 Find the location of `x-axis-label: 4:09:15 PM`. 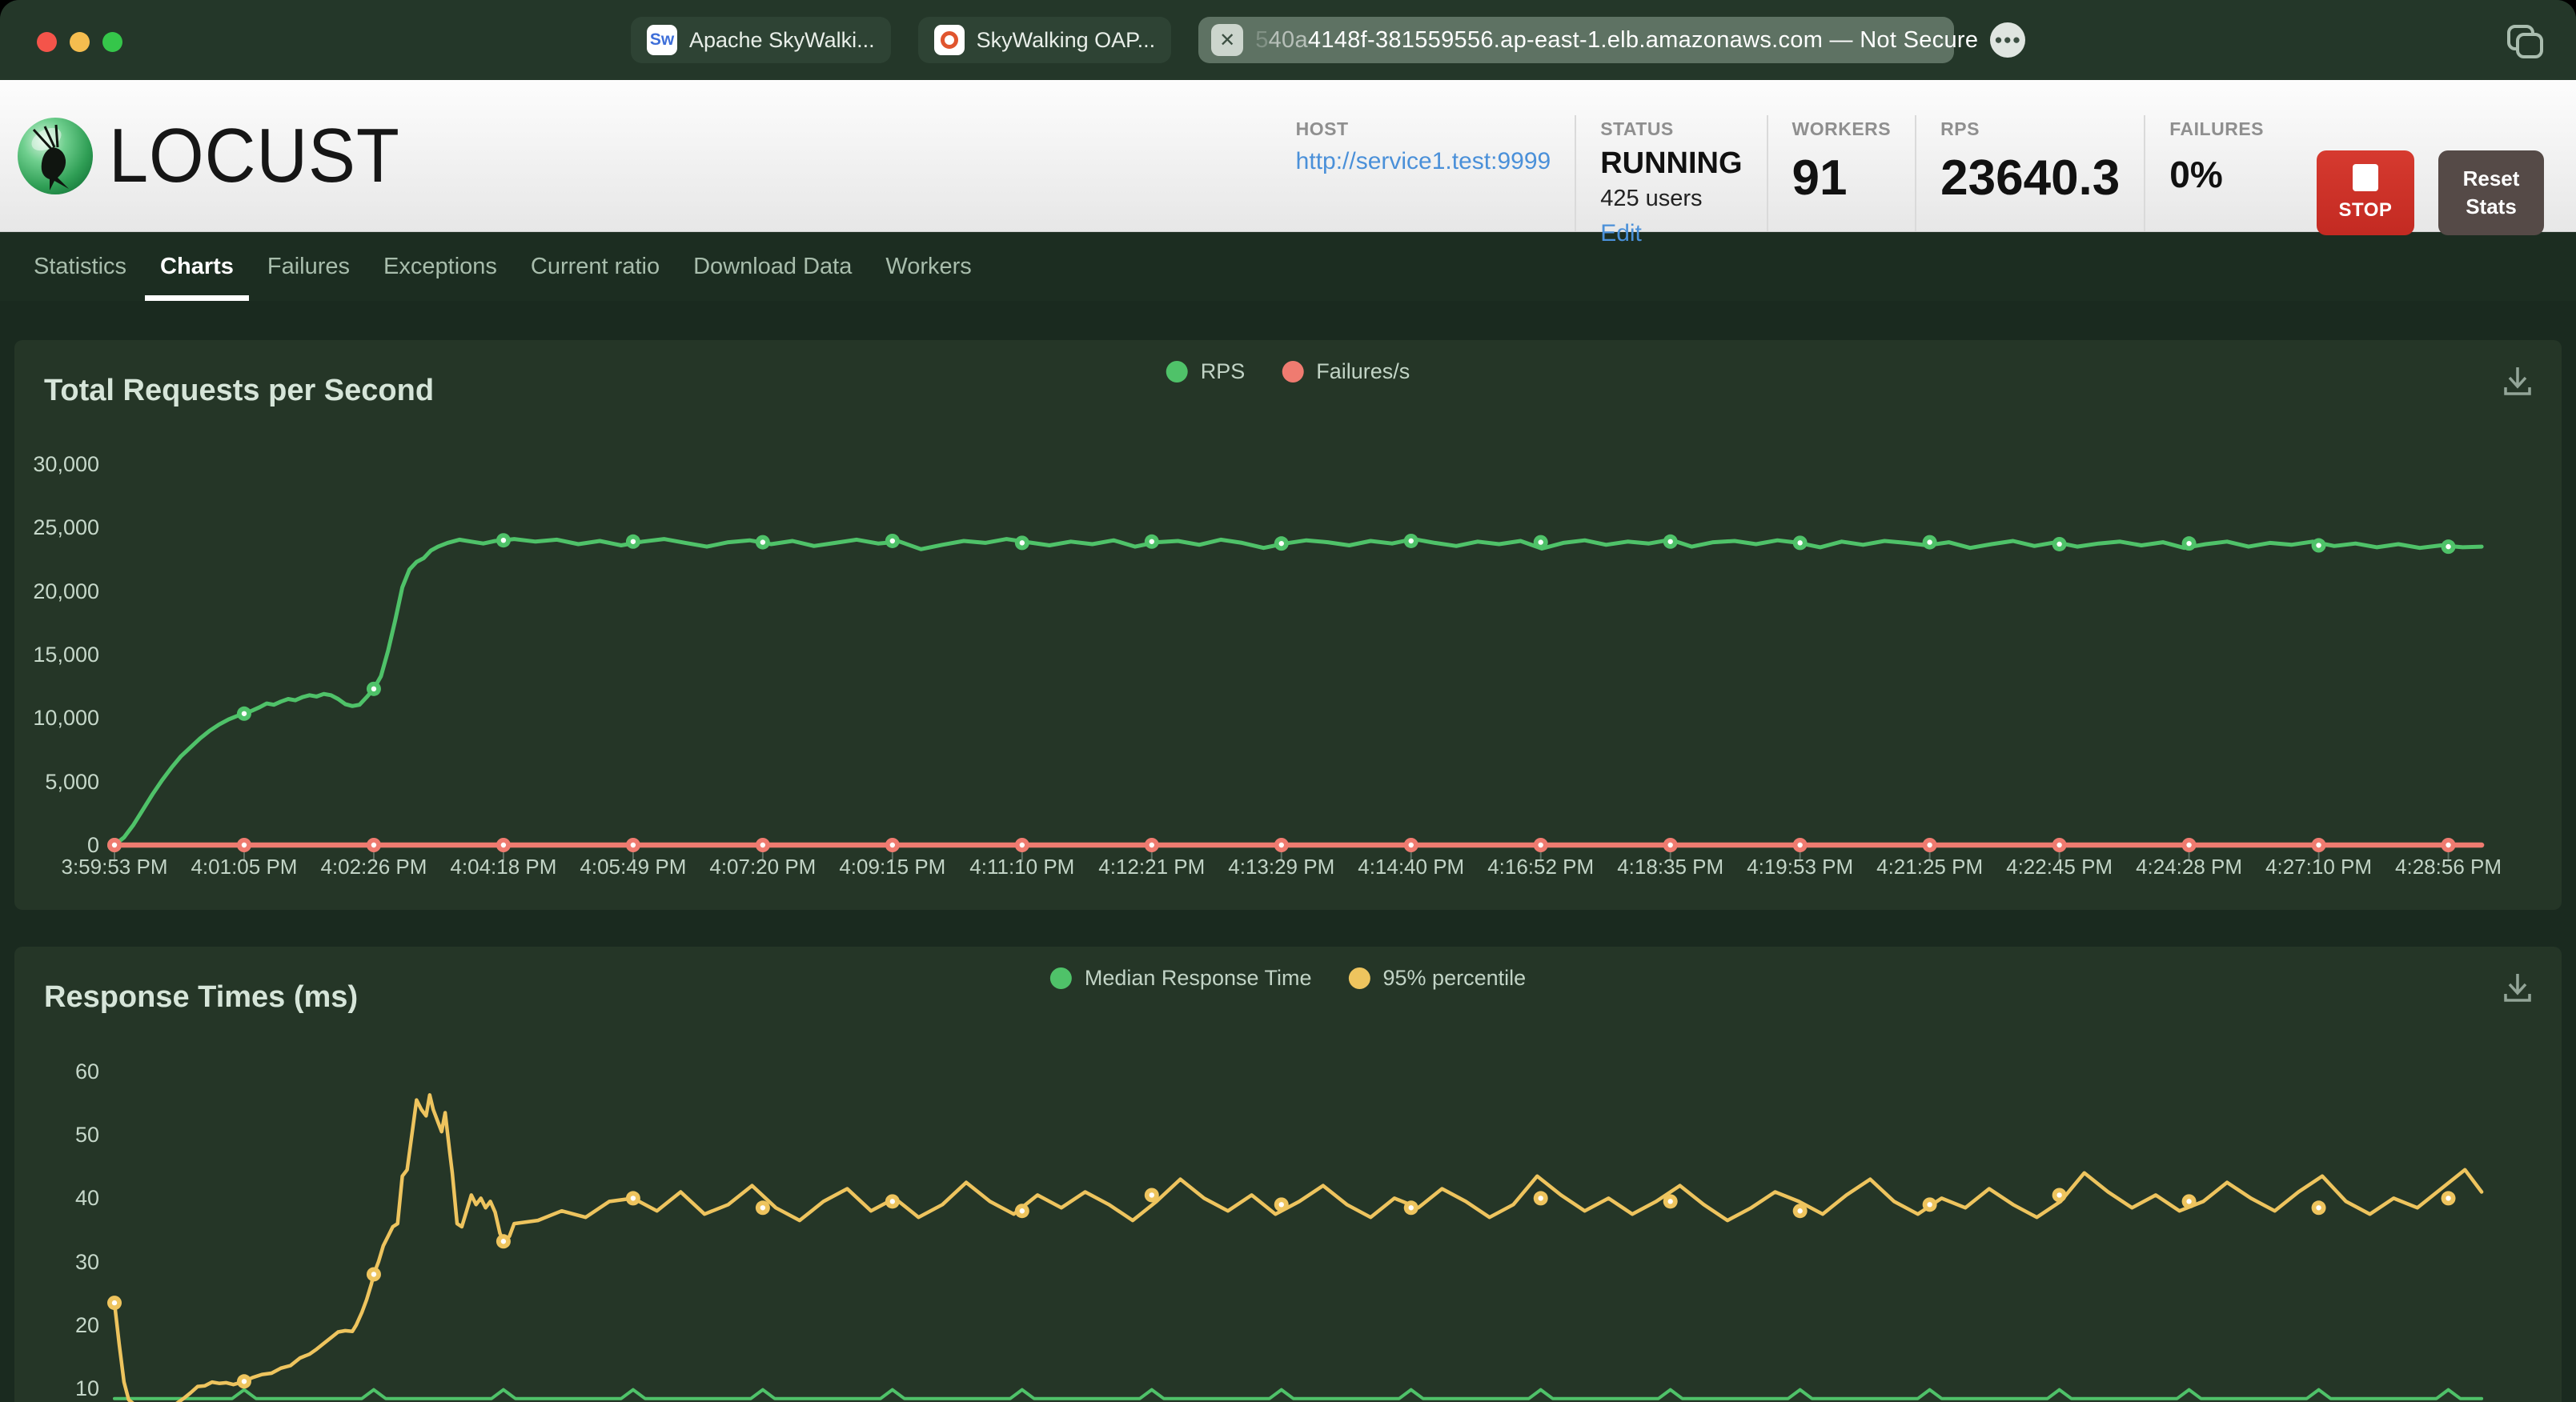

x-axis-label: 4:09:15 PM is located at coordinates (892, 867).